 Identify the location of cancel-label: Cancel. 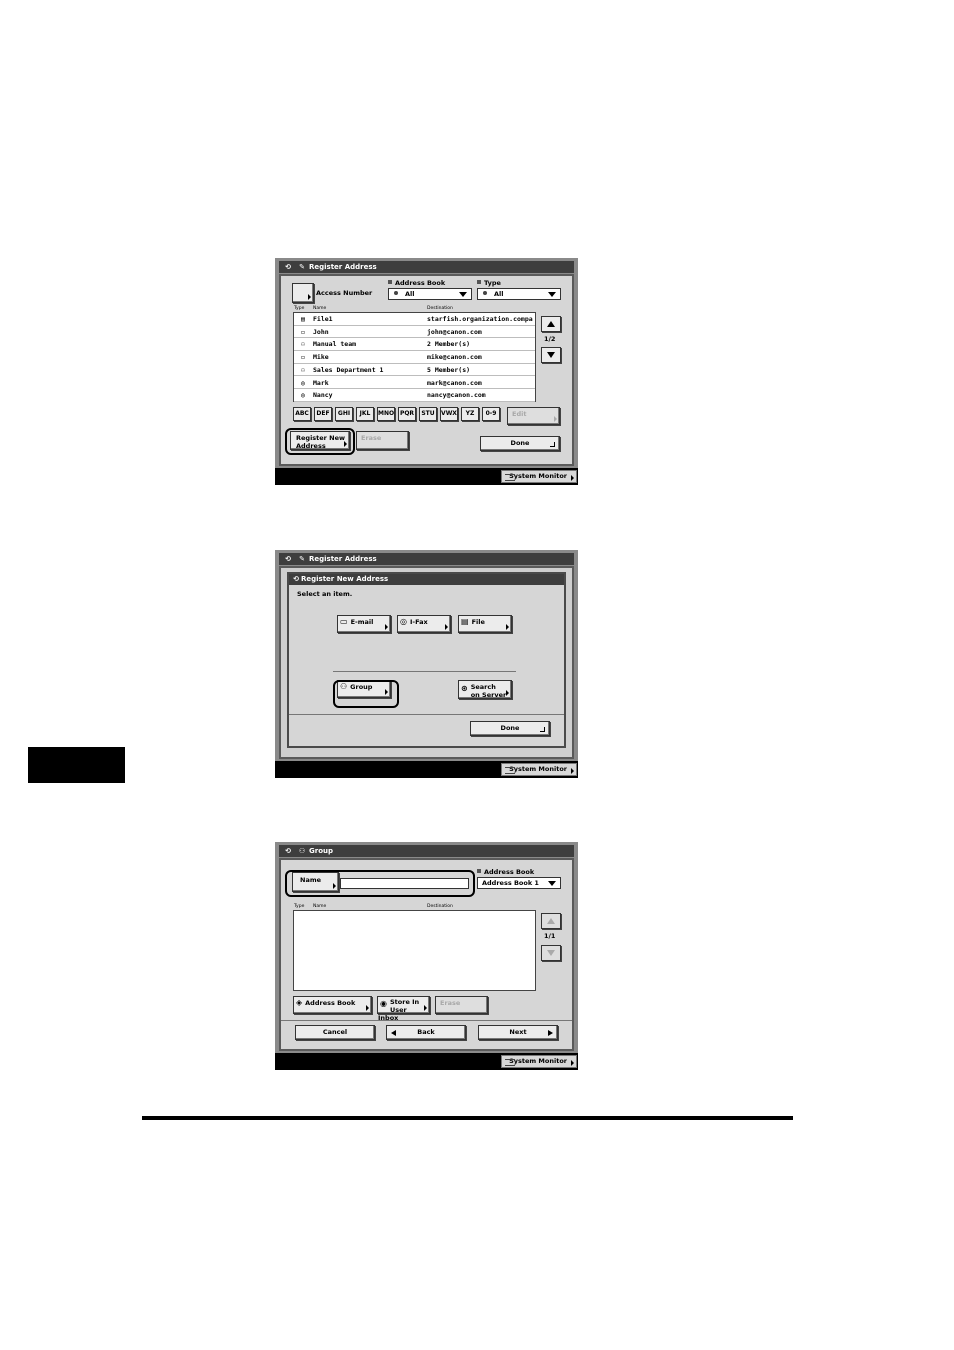
(335, 1032).